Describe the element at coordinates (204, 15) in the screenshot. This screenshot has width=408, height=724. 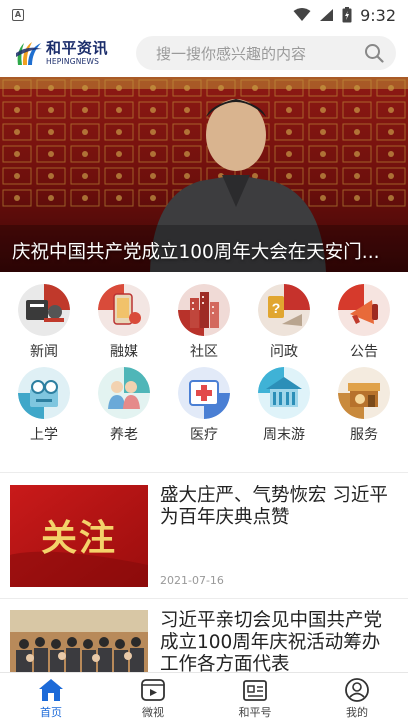
I see `status-bar: A 9:32` at that location.